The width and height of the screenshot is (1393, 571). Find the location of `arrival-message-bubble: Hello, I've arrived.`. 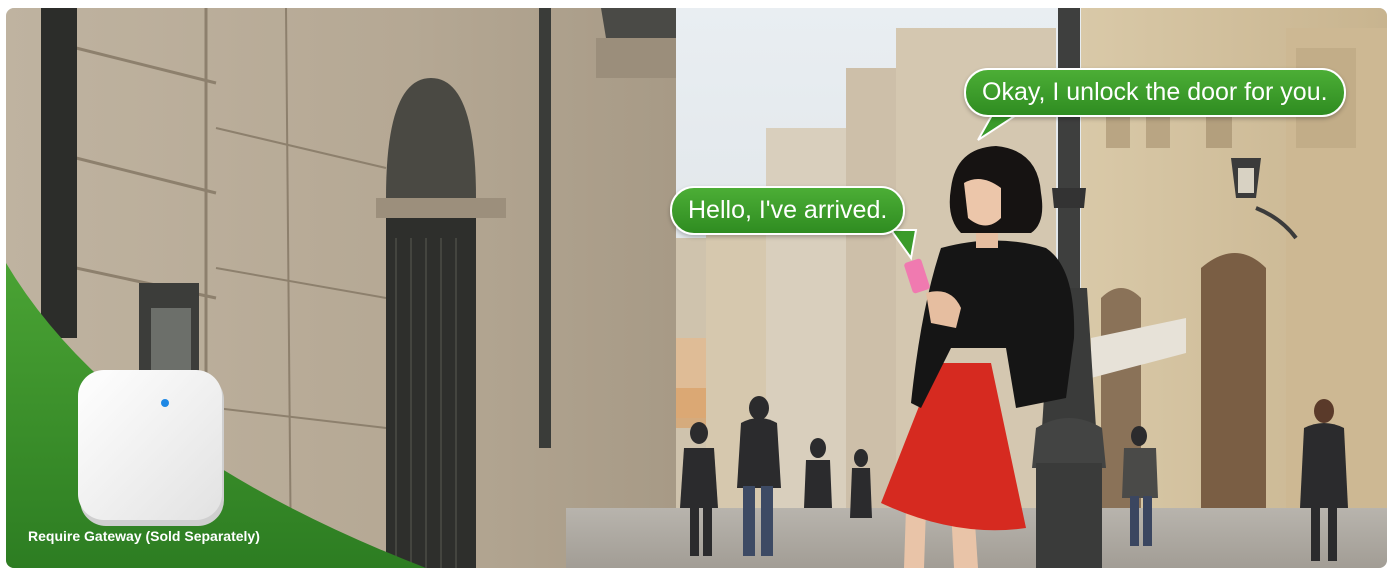

arrival-message-bubble: Hello, I've arrived. is located at coordinates (788, 210).